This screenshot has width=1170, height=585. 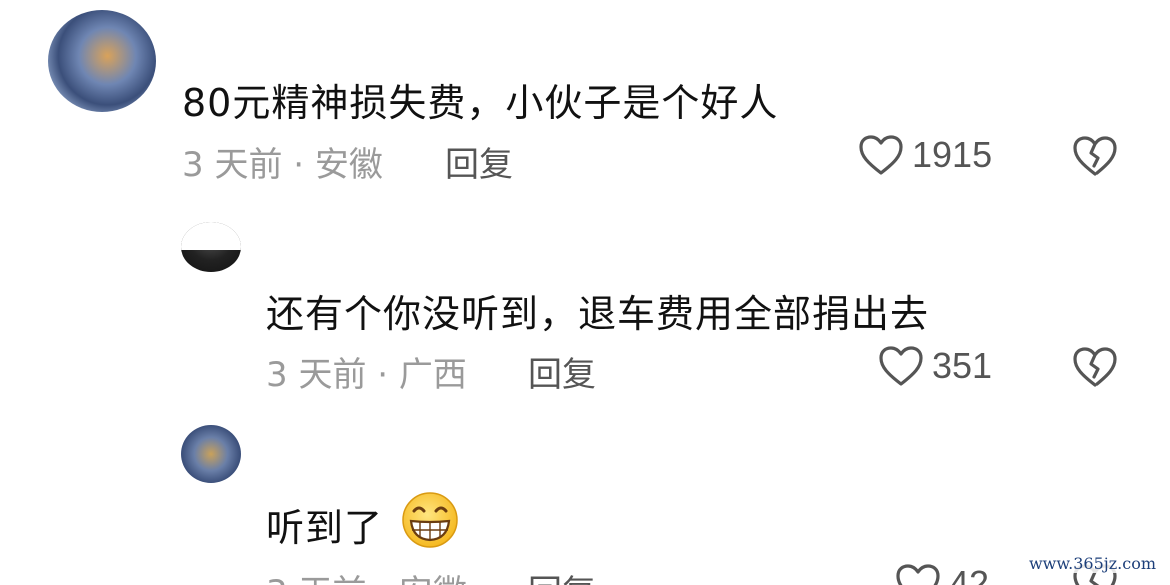 I want to click on watermark: www.365jz.com, so click(x=1092, y=563).